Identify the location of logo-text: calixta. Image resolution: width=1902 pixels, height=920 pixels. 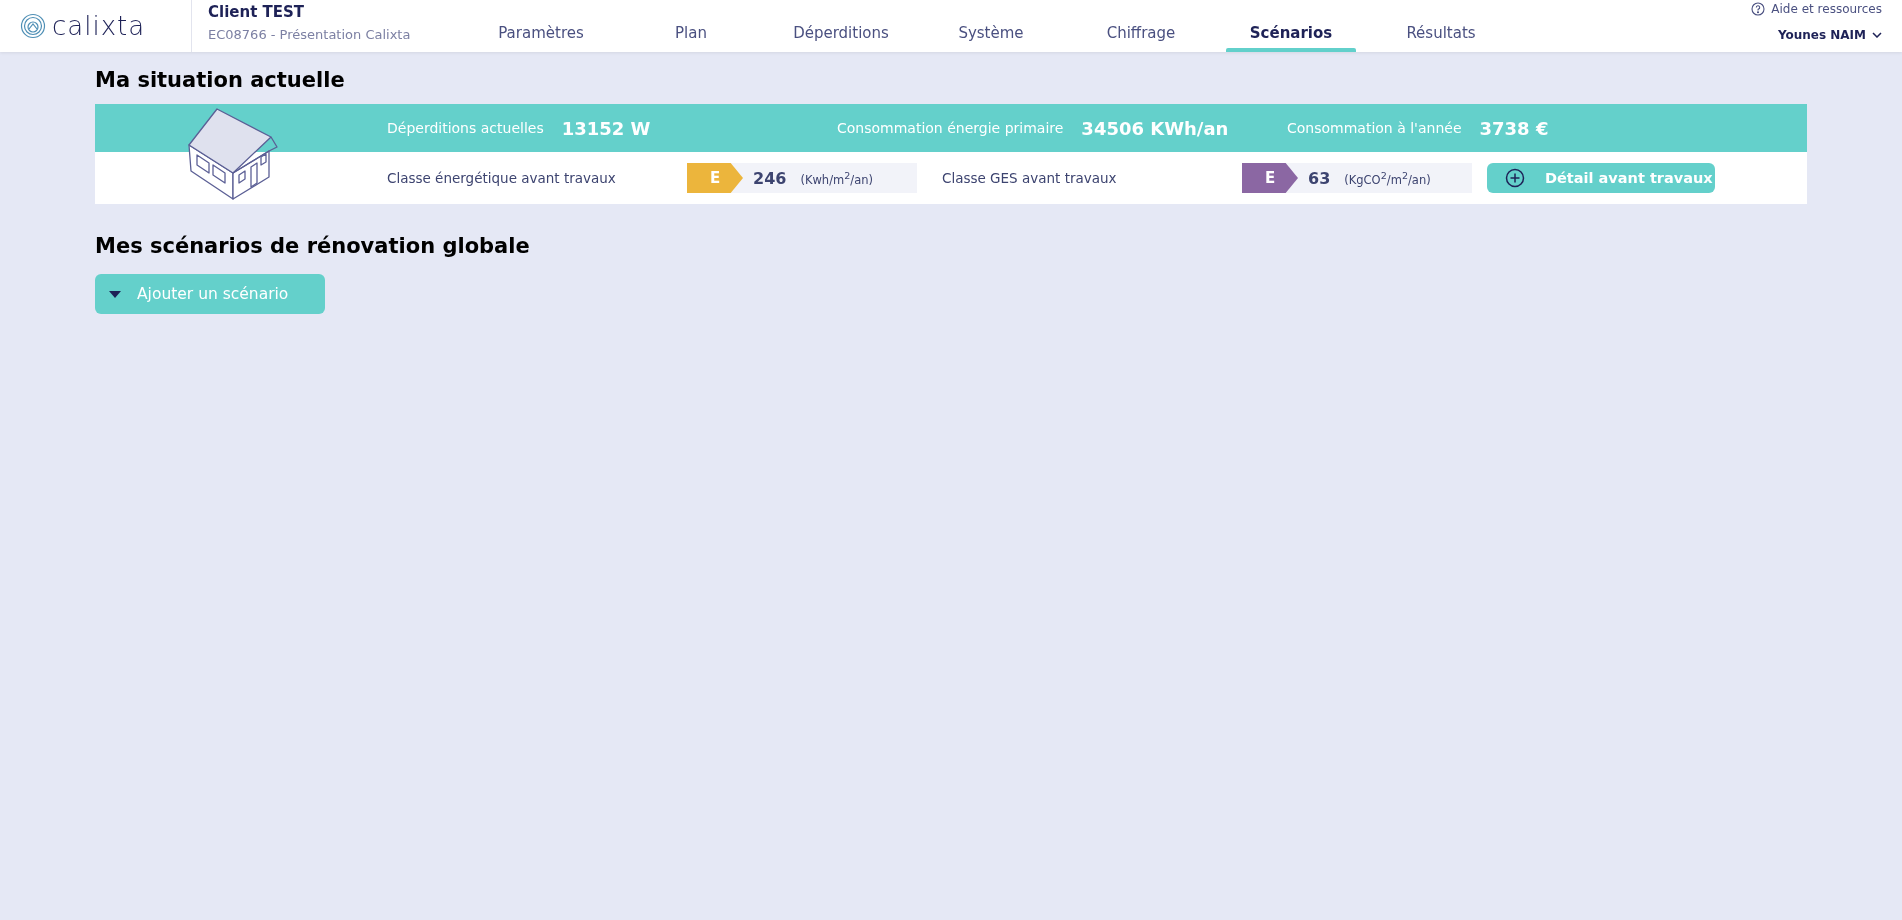
(99, 26).